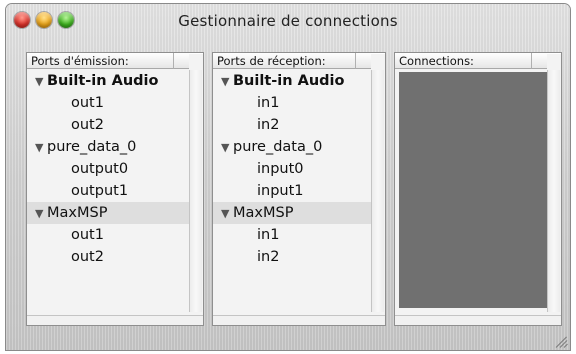  I want to click on emission-horizontal-scrollbar, so click(115, 320).